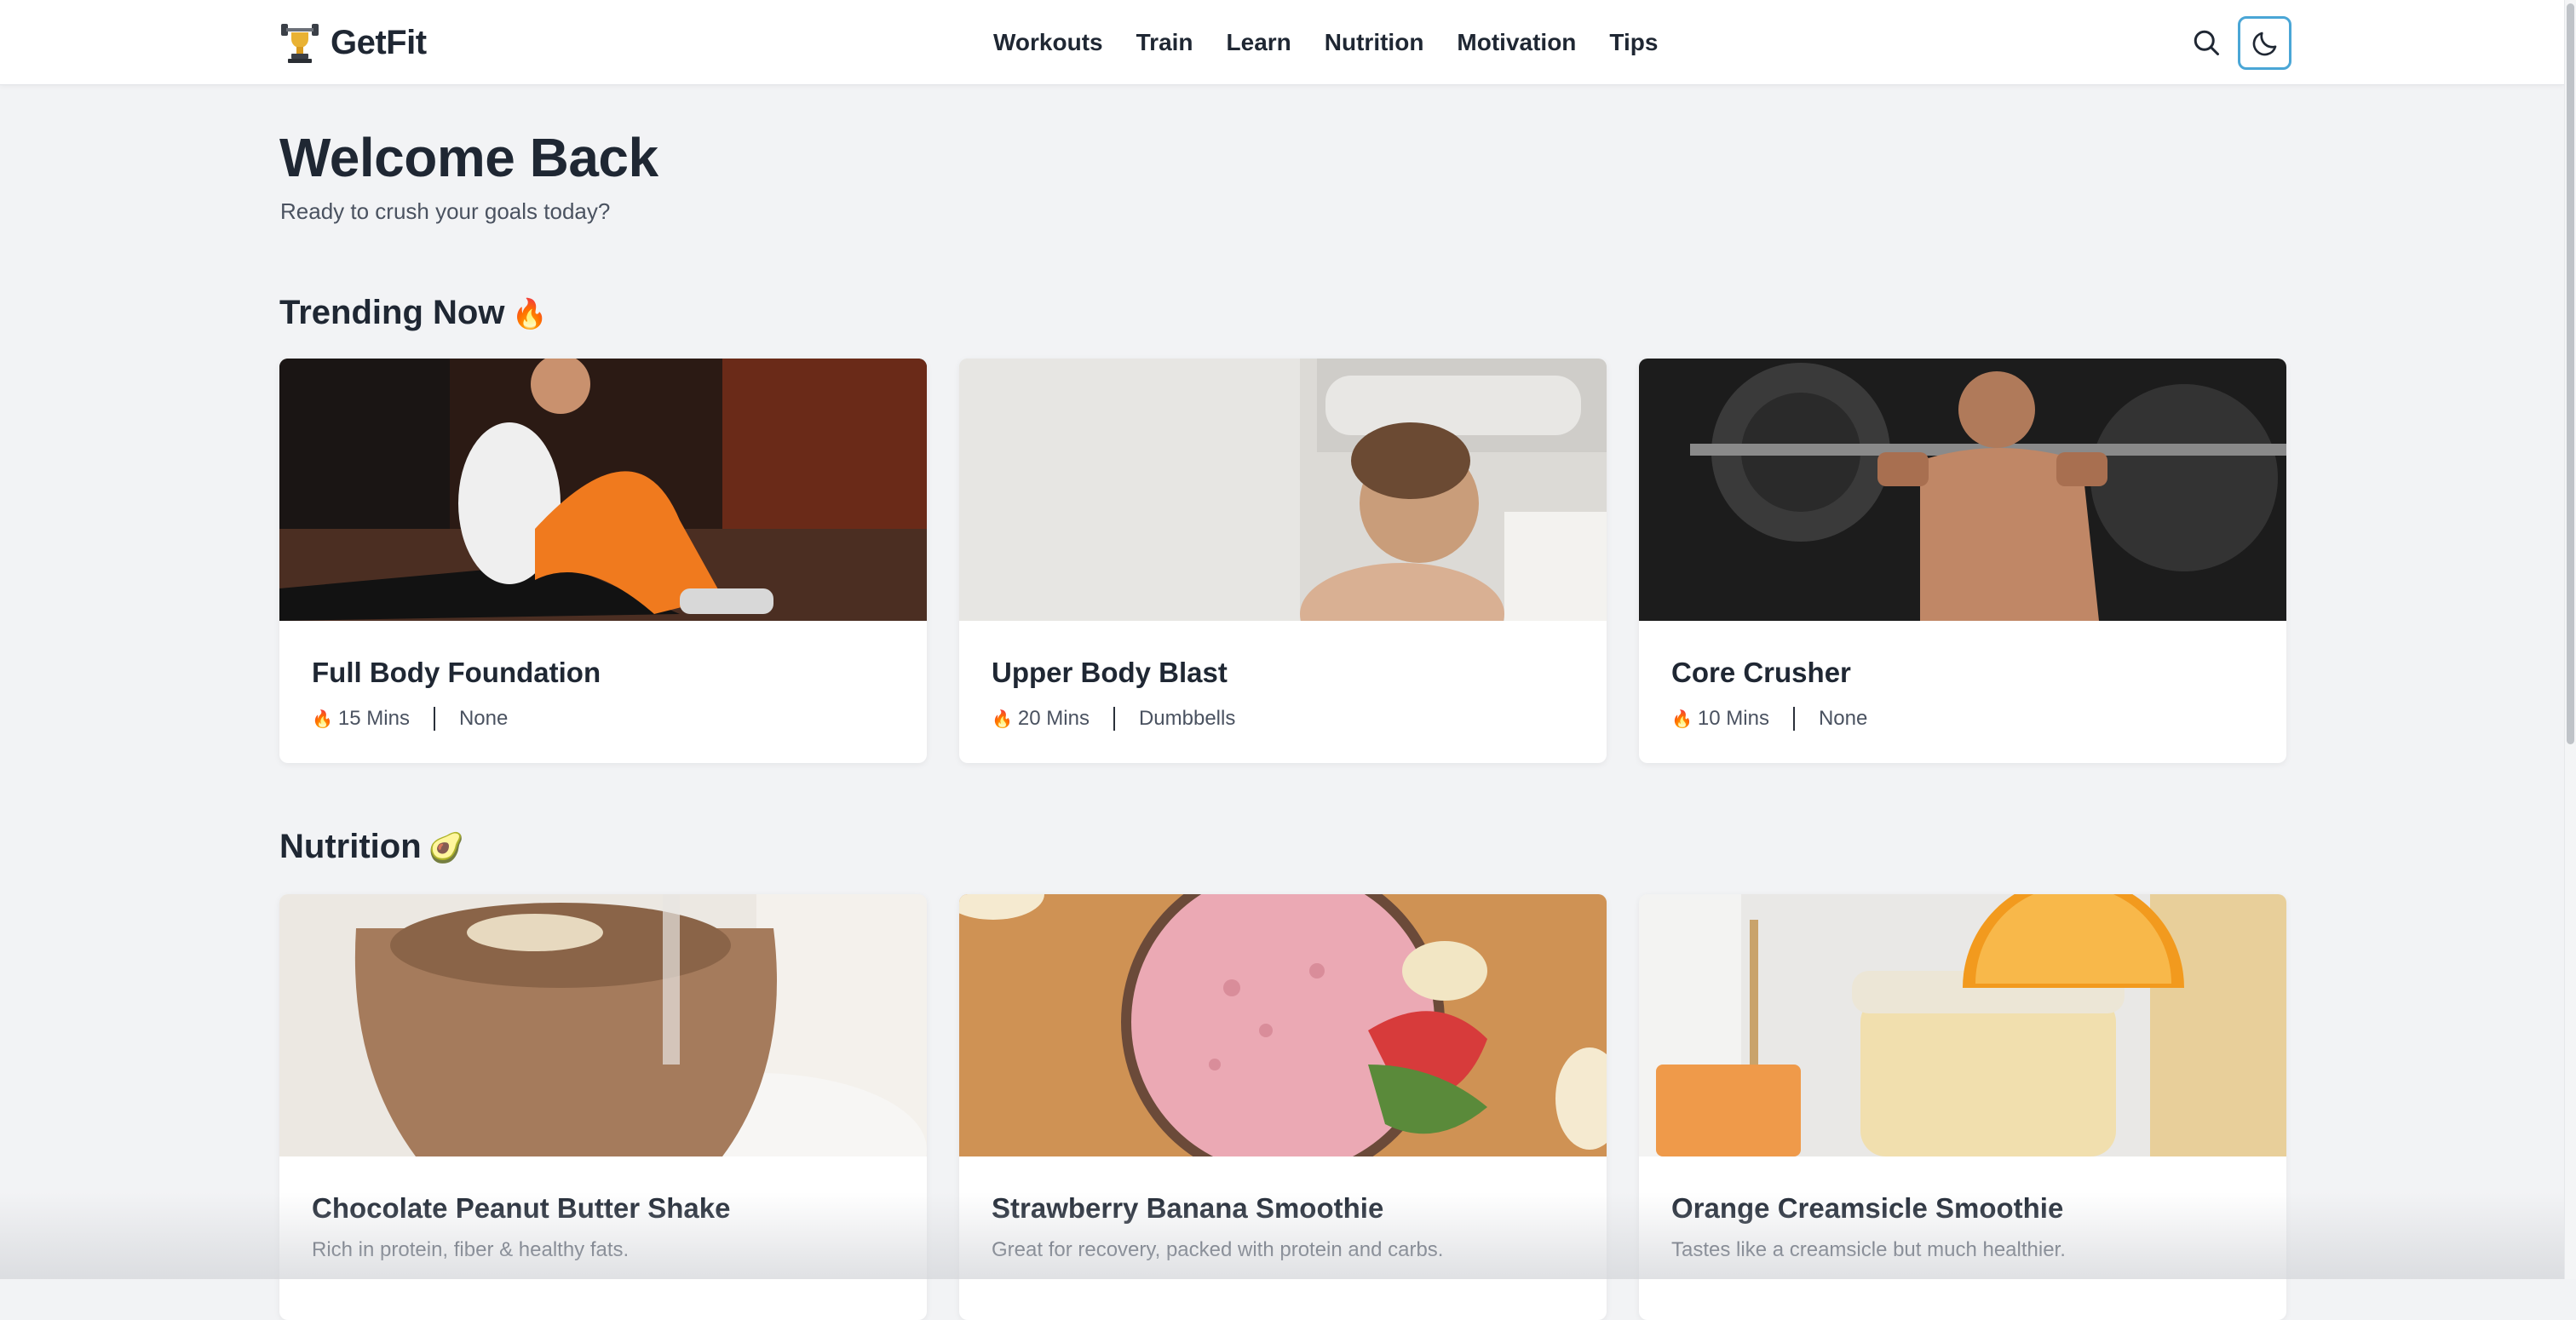 Image resolution: width=2576 pixels, height=1320 pixels. Describe the element at coordinates (1733, 718) in the screenshot. I see `card-duration: 10 Mins` at that location.